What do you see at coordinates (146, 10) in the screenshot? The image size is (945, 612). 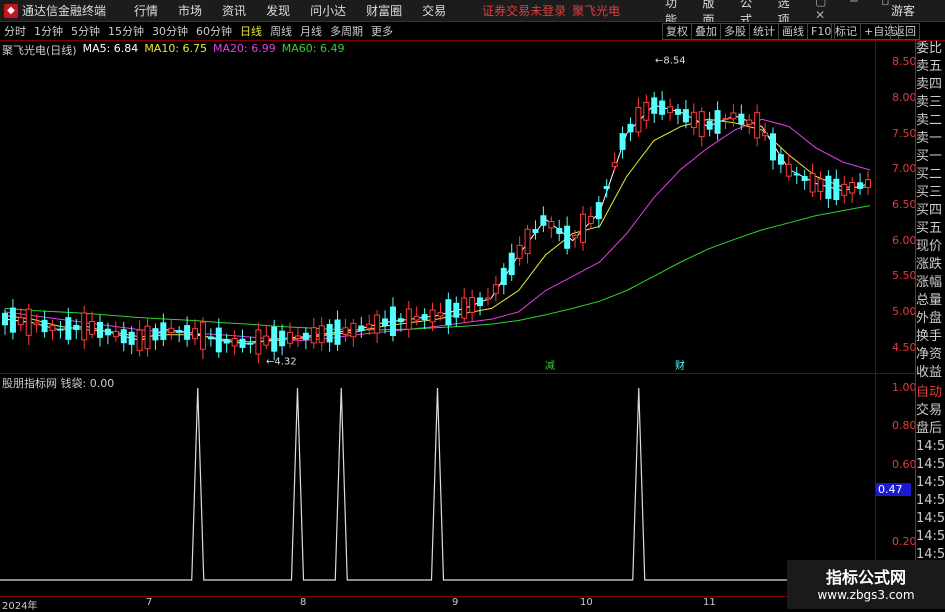 I see `menu-item-hangqing: 行情` at bounding box center [146, 10].